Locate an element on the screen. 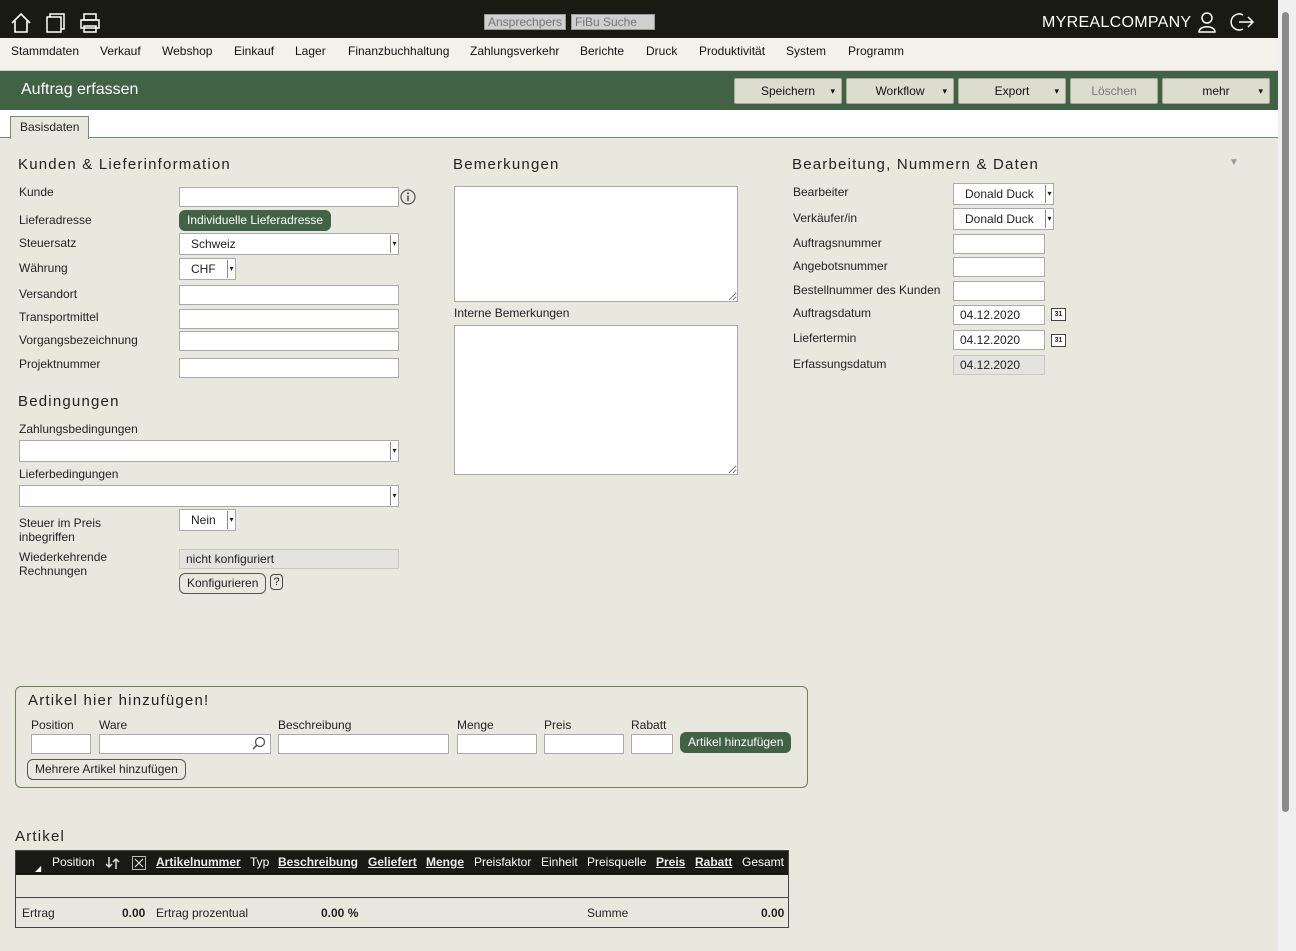 This screenshot has height=951, width=1296. menu-item-druck: Druck is located at coordinates (661, 51).